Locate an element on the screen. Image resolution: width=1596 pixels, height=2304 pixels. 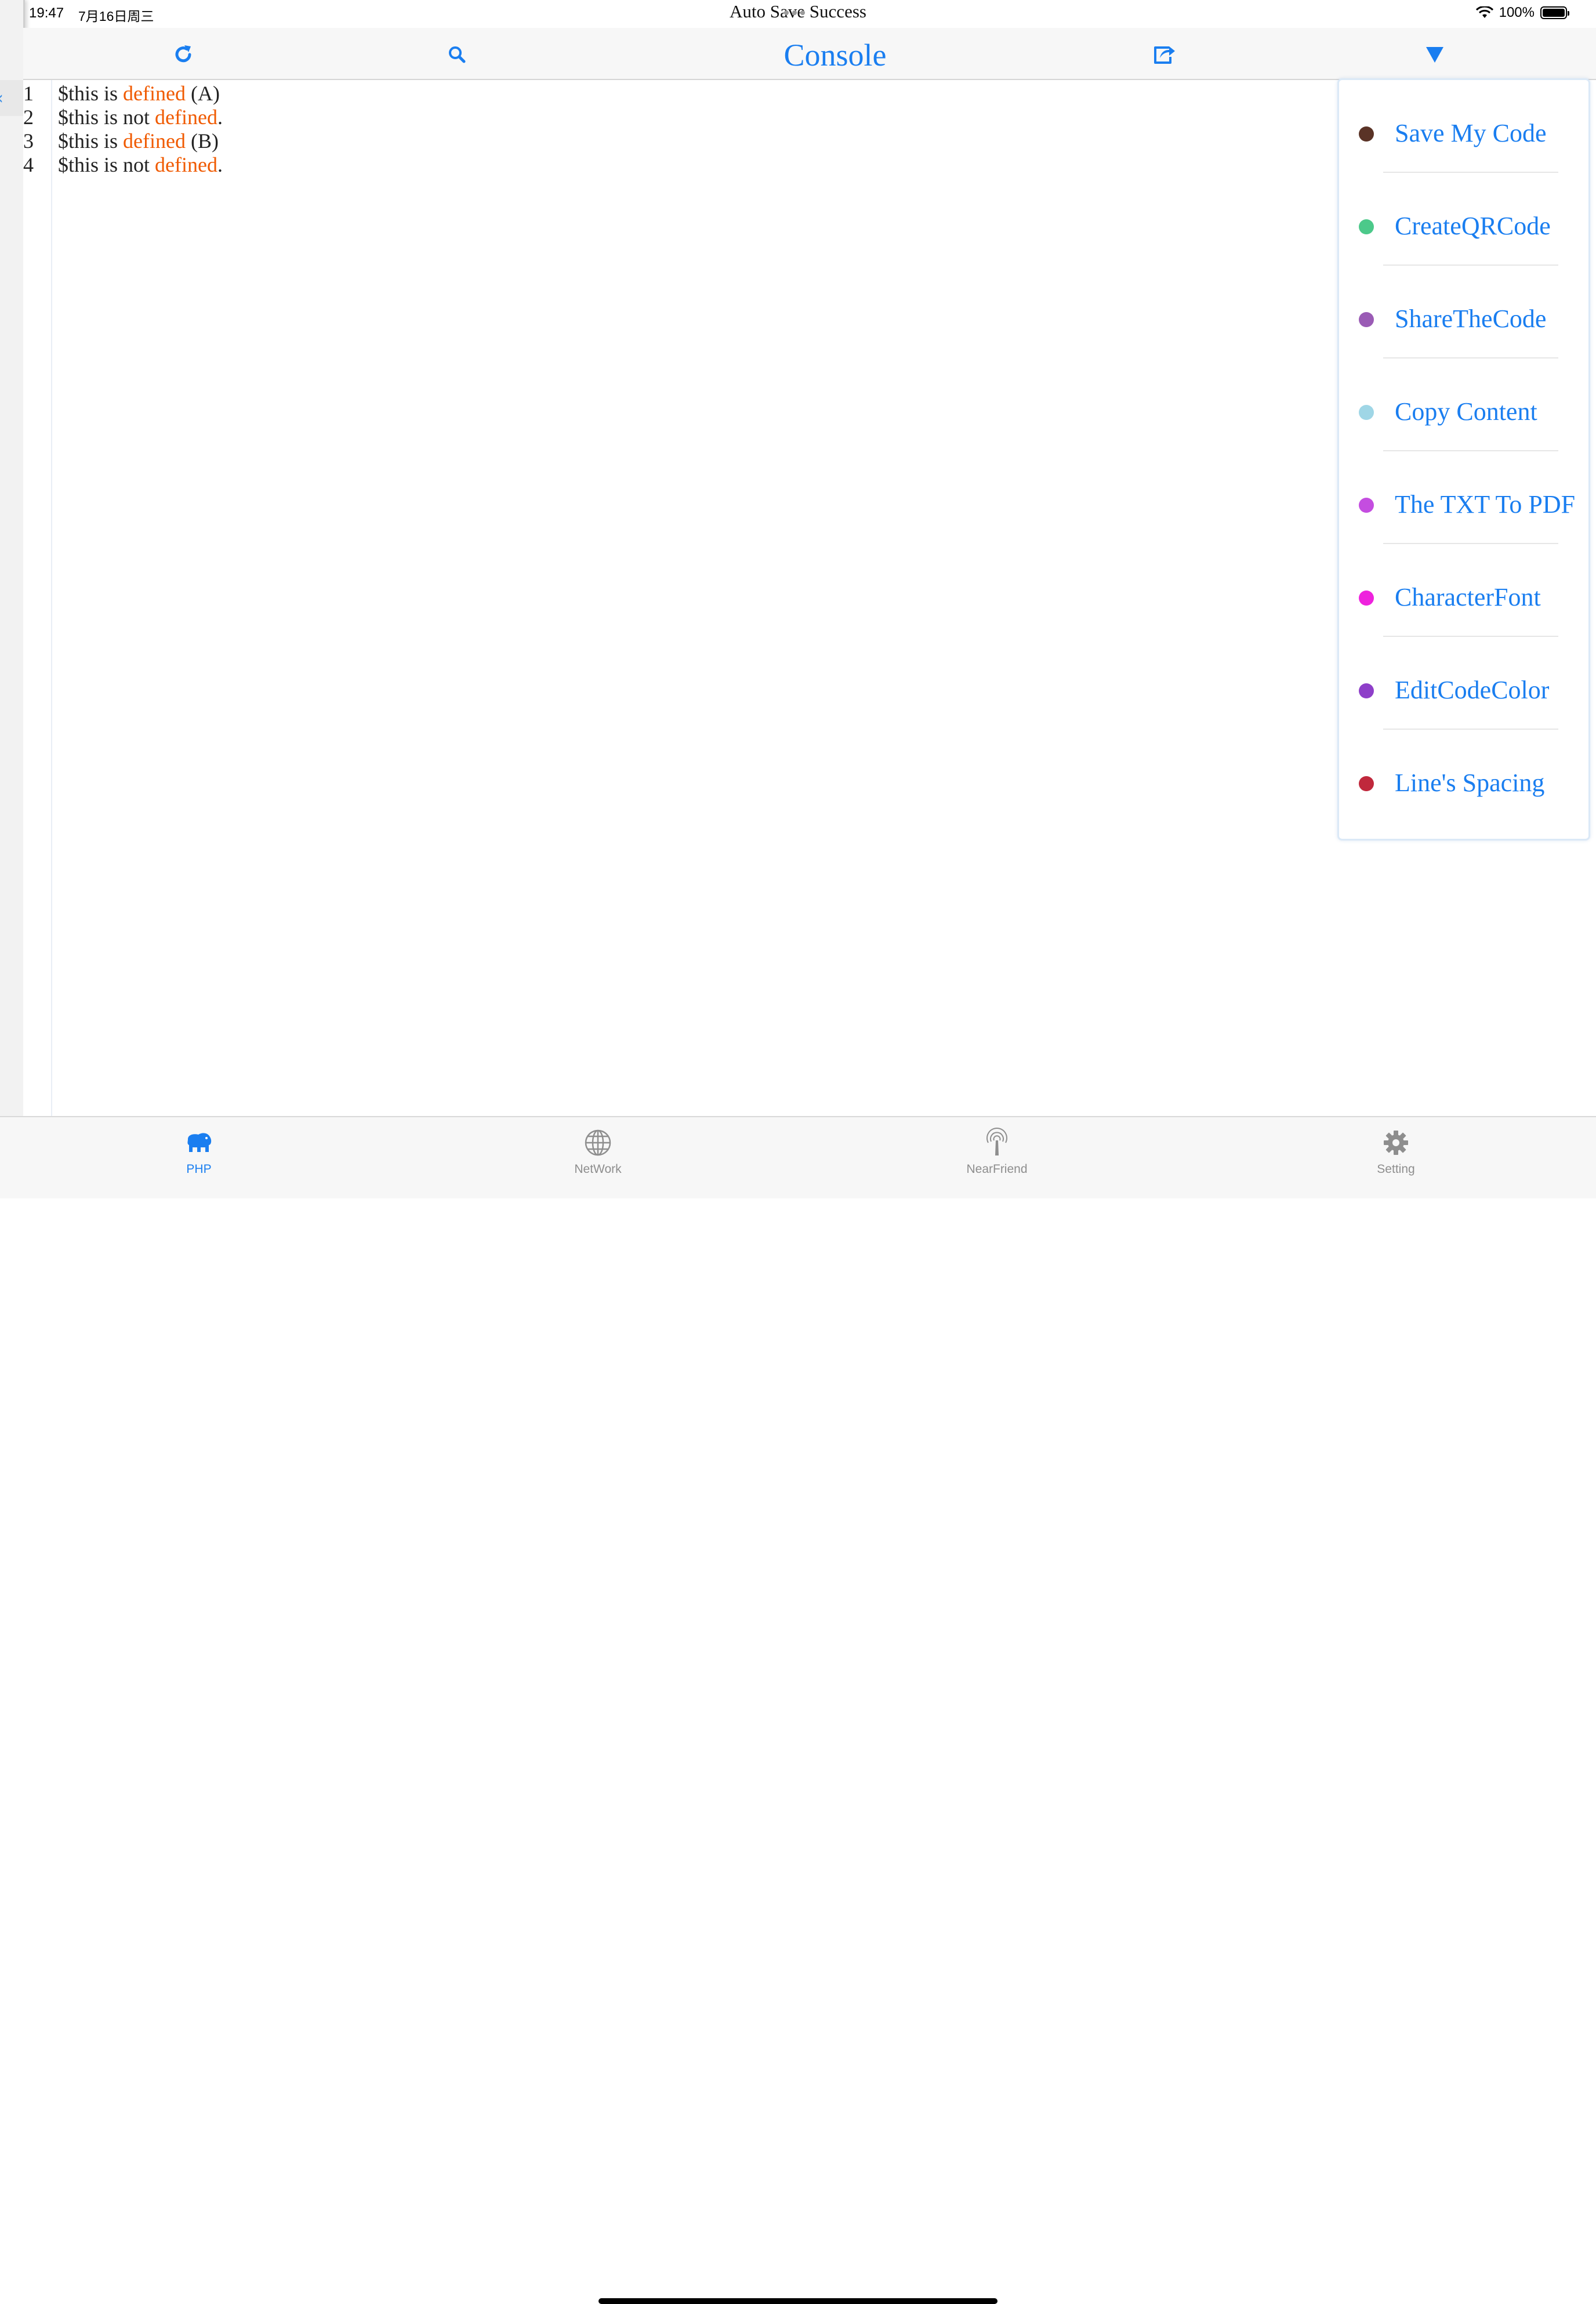
code-text: $this is defined (A) is located at coordinates (139, 93).